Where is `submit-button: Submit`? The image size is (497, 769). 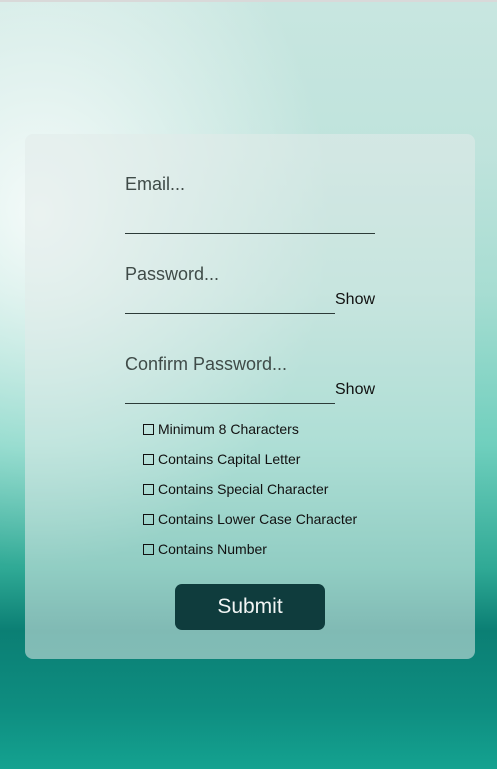
submit-button: Submit is located at coordinates (250, 607).